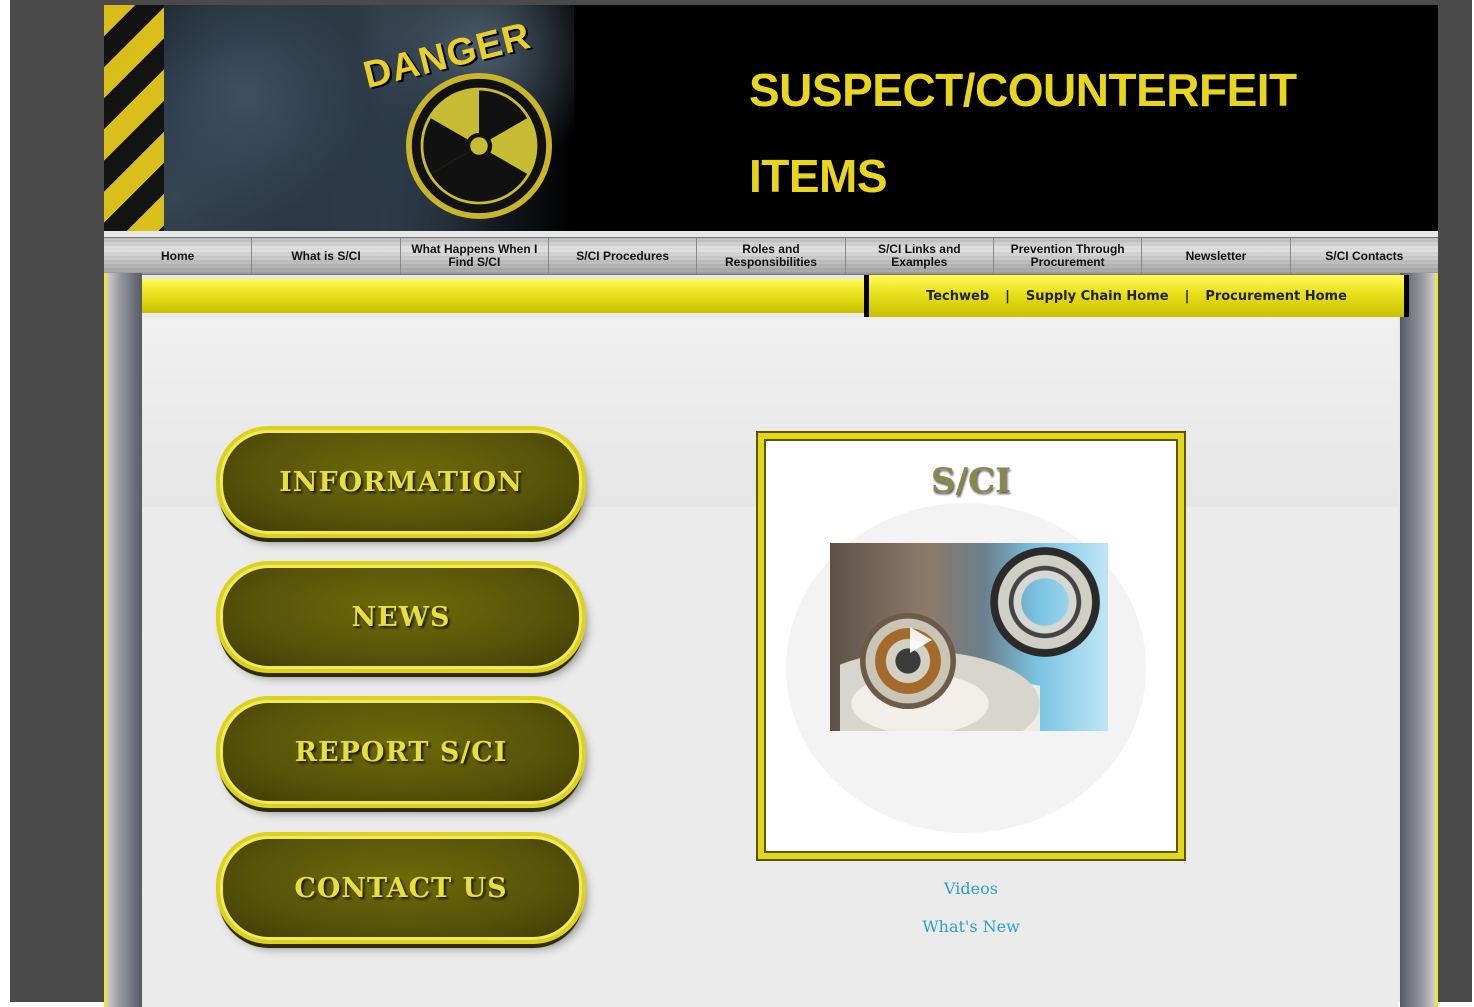 Image resolution: width=1474 pixels, height=1007 pixels. Describe the element at coordinates (401, 888) in the screenshot. I see `contact-us-button: CONTACT US` at that location.